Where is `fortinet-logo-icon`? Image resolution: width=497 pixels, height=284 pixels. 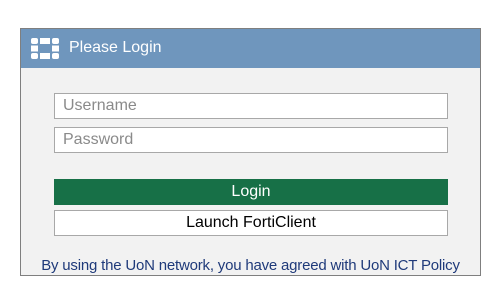 fortinet-logo-icon is located at coordinates (45, 48).